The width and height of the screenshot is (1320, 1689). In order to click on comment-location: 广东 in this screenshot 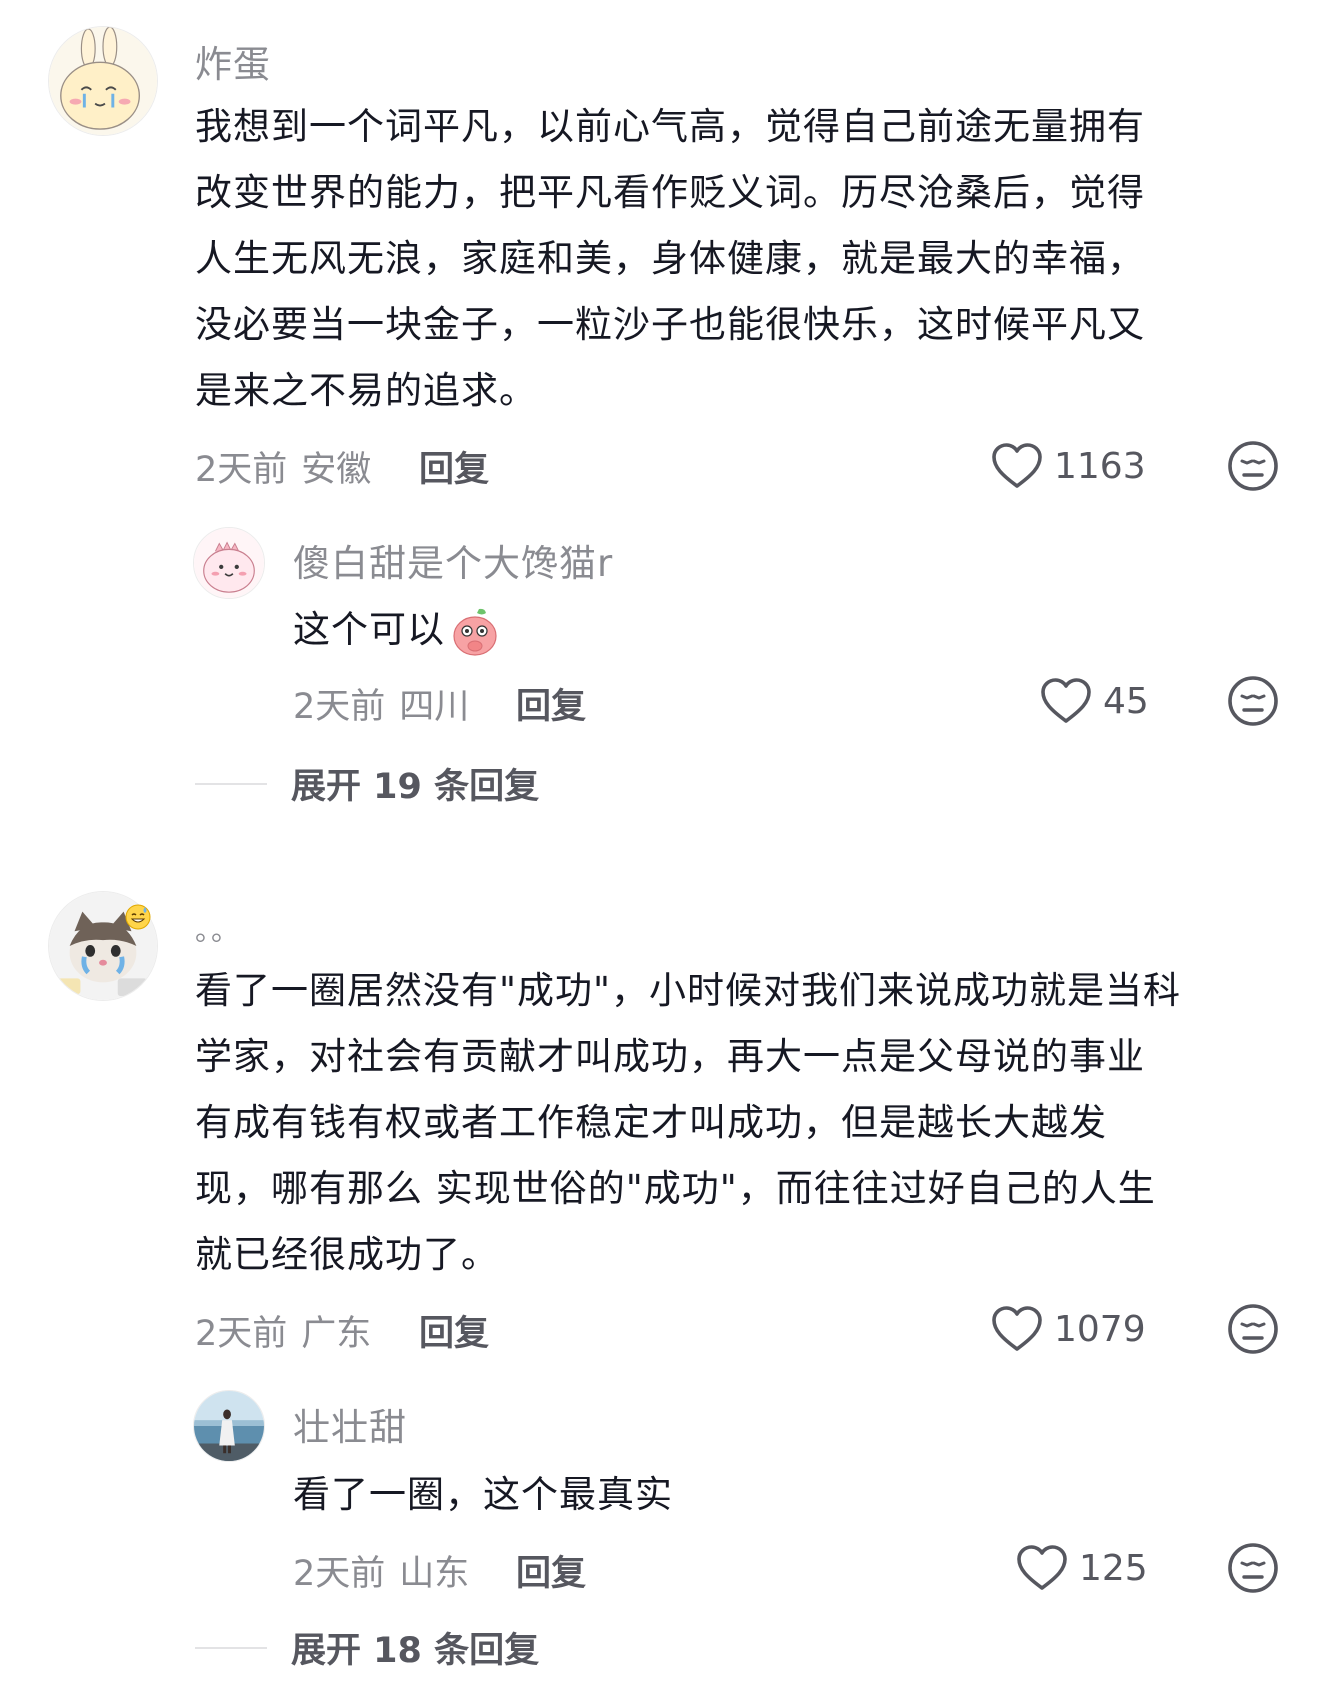, I will do `click(336, 1334)`.